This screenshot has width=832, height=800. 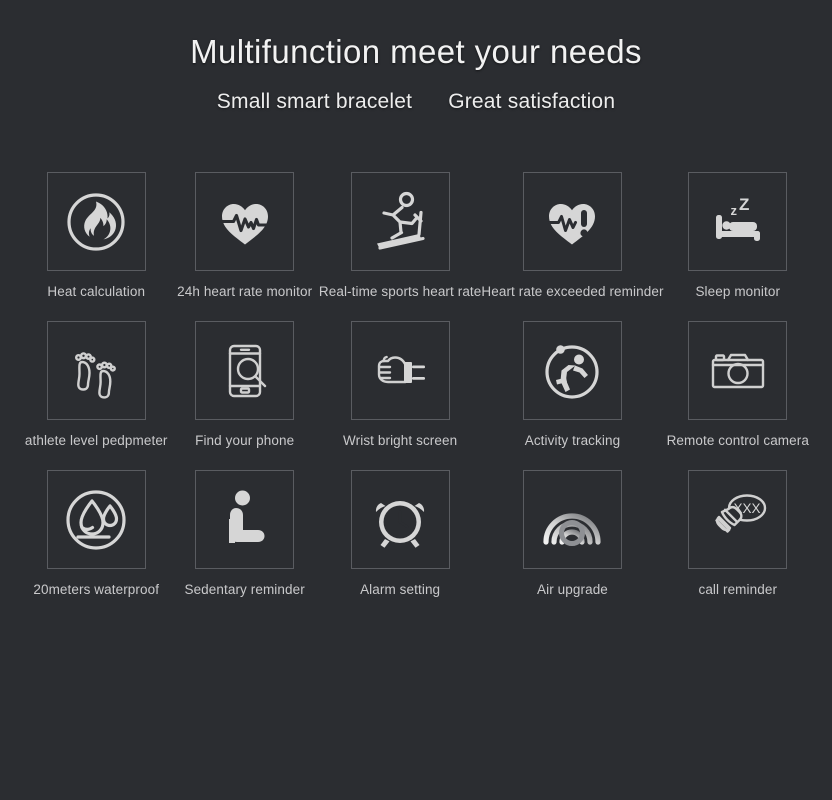 What do you see at coordinates (244, 590) in the screenshot?
I see `feature-label: Sedentary reminder` at bounding box center [244, 590].